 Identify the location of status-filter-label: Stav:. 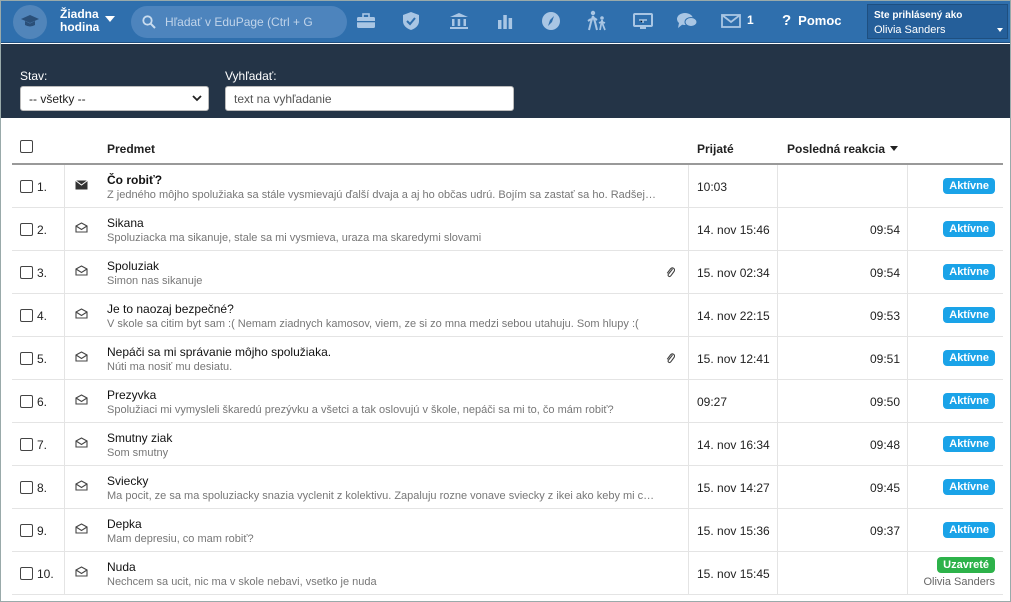
(34, 76).